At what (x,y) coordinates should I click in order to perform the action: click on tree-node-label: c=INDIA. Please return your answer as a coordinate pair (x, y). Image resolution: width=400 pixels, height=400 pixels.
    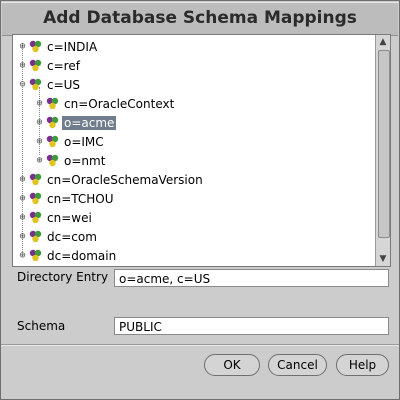
    Looking at the image, I should click on (72, 47).